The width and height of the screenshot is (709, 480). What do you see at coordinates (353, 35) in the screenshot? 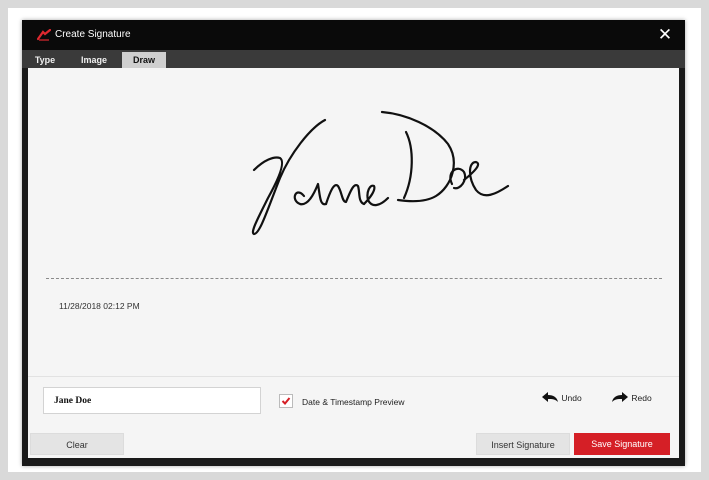
I see `title-bar: Create Signature ✕` at bounding box center [353, 35].